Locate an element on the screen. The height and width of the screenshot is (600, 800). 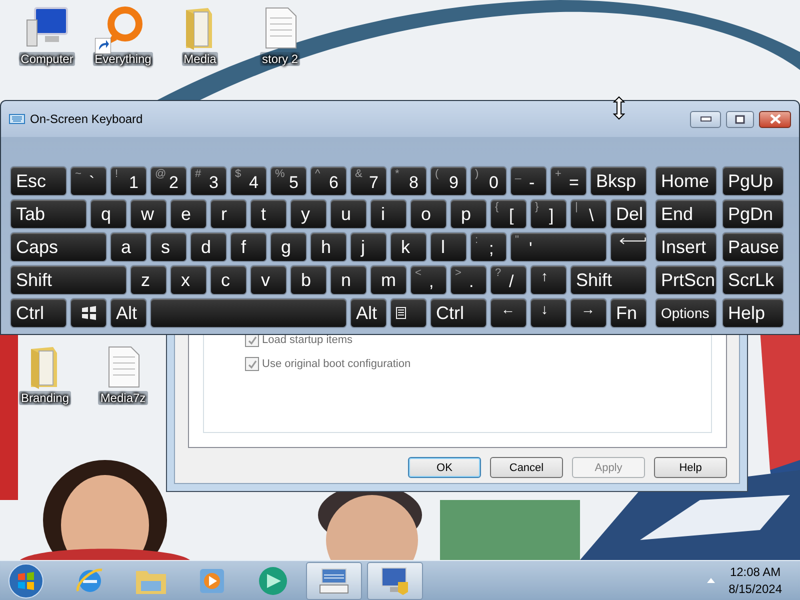
key: Tab is located at coordinates (48, 214).